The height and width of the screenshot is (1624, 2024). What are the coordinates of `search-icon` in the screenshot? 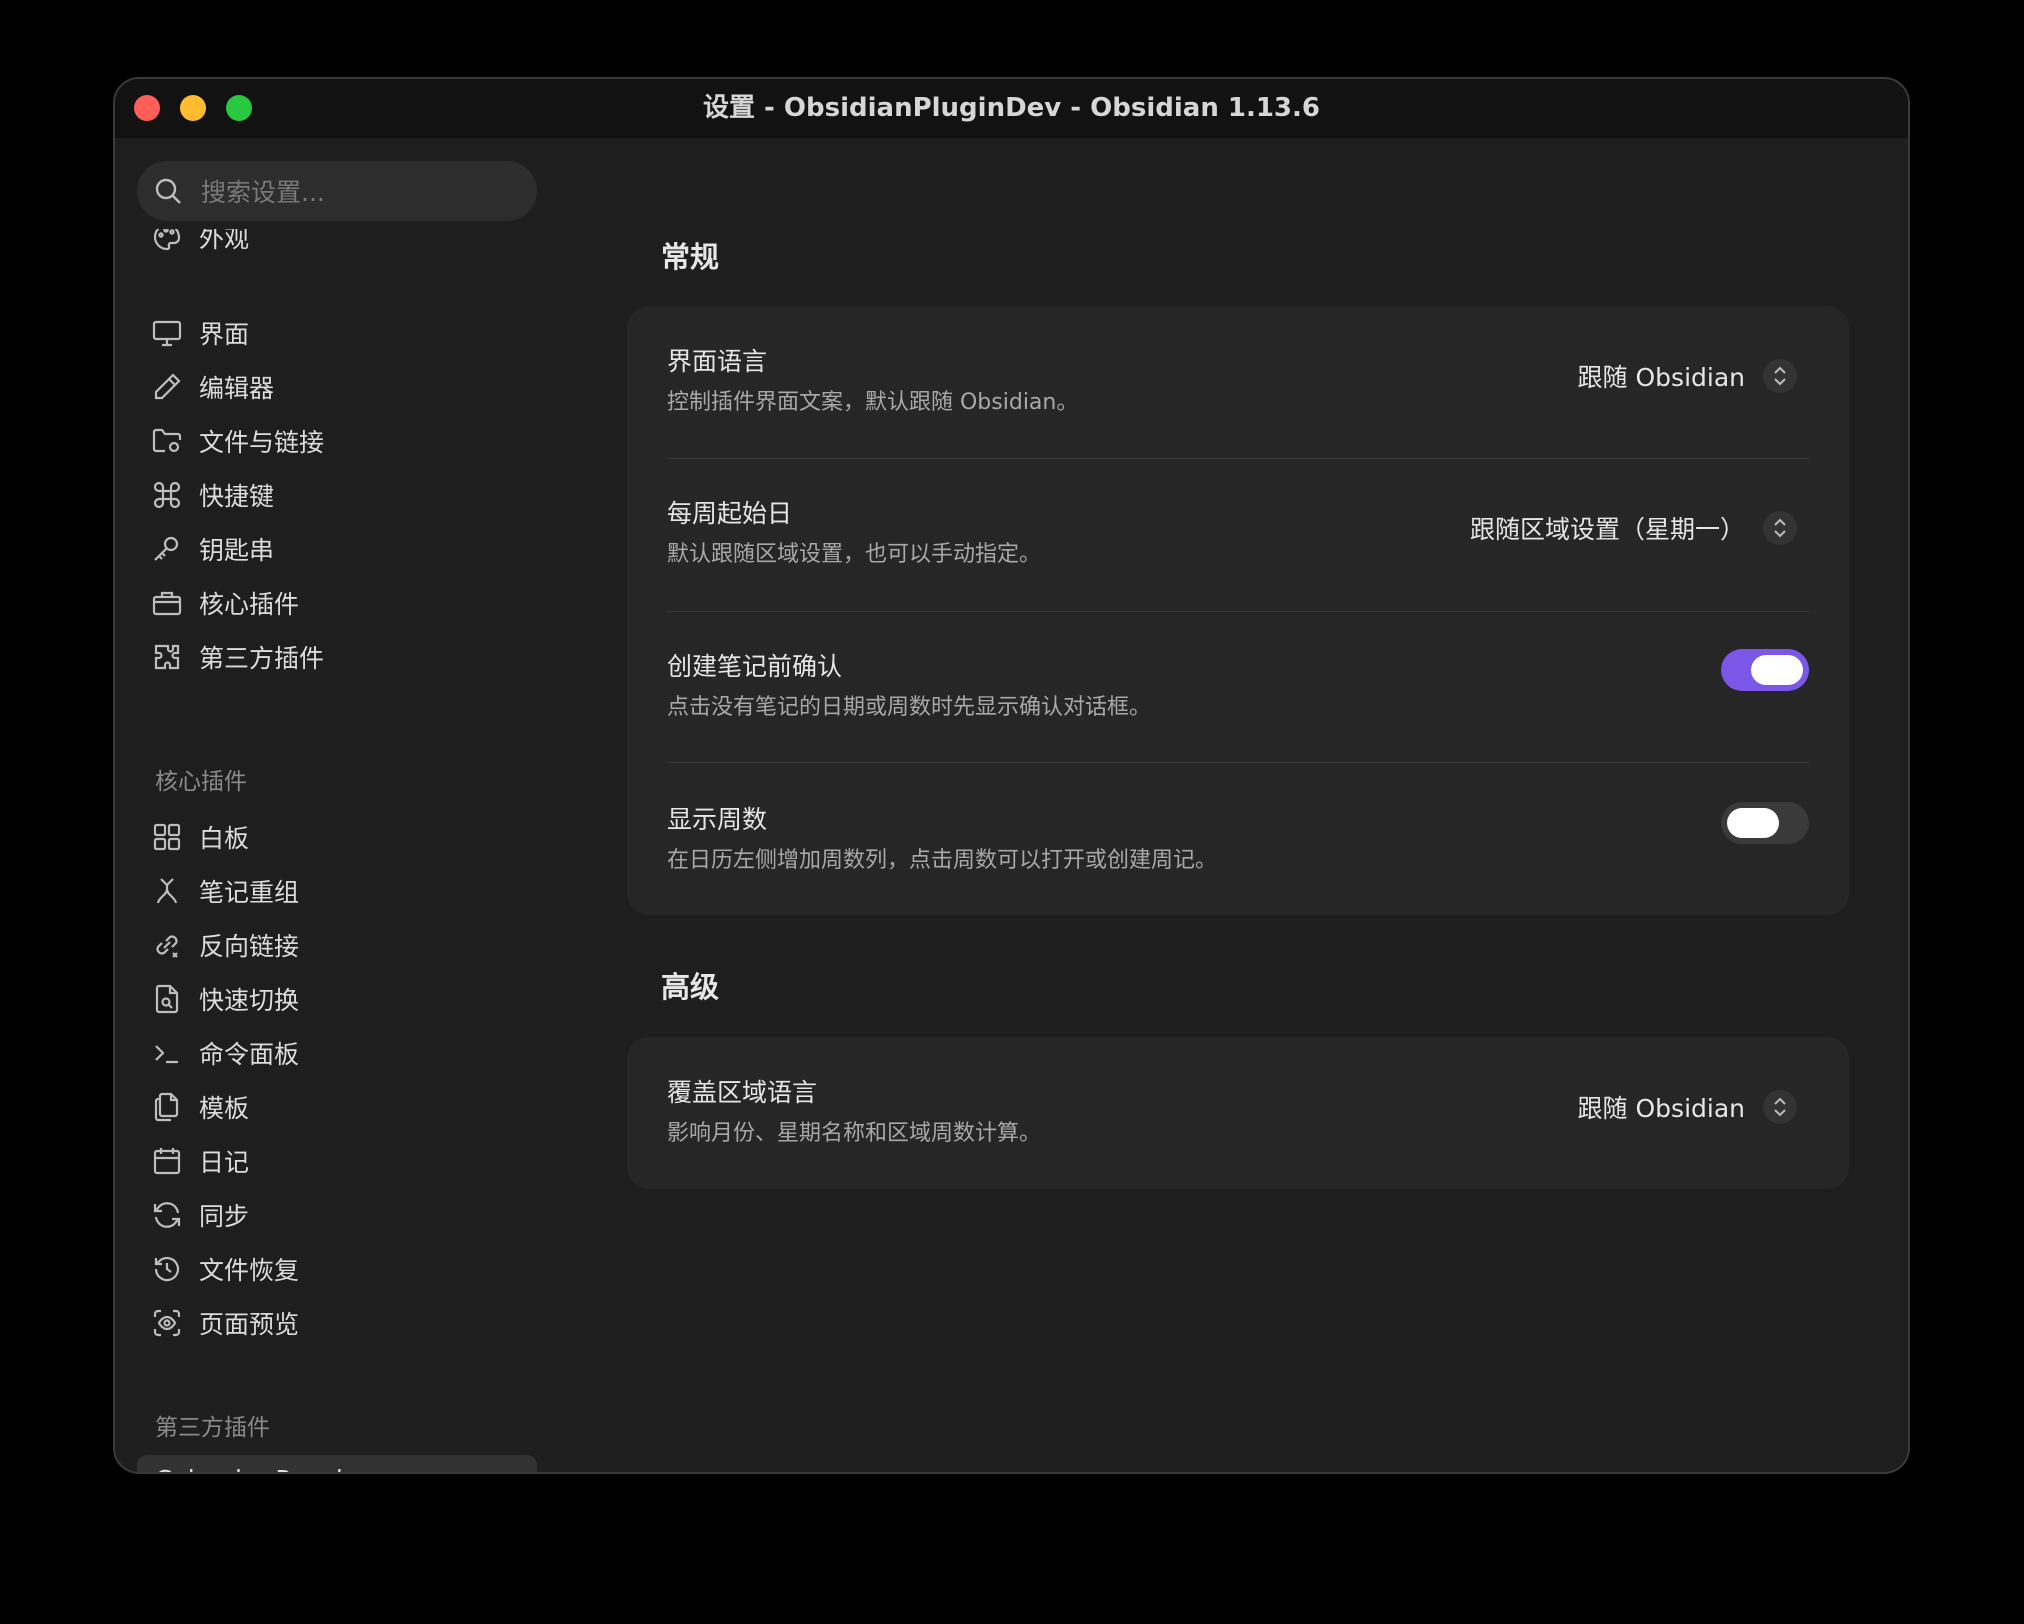 It's located at (168, 191).